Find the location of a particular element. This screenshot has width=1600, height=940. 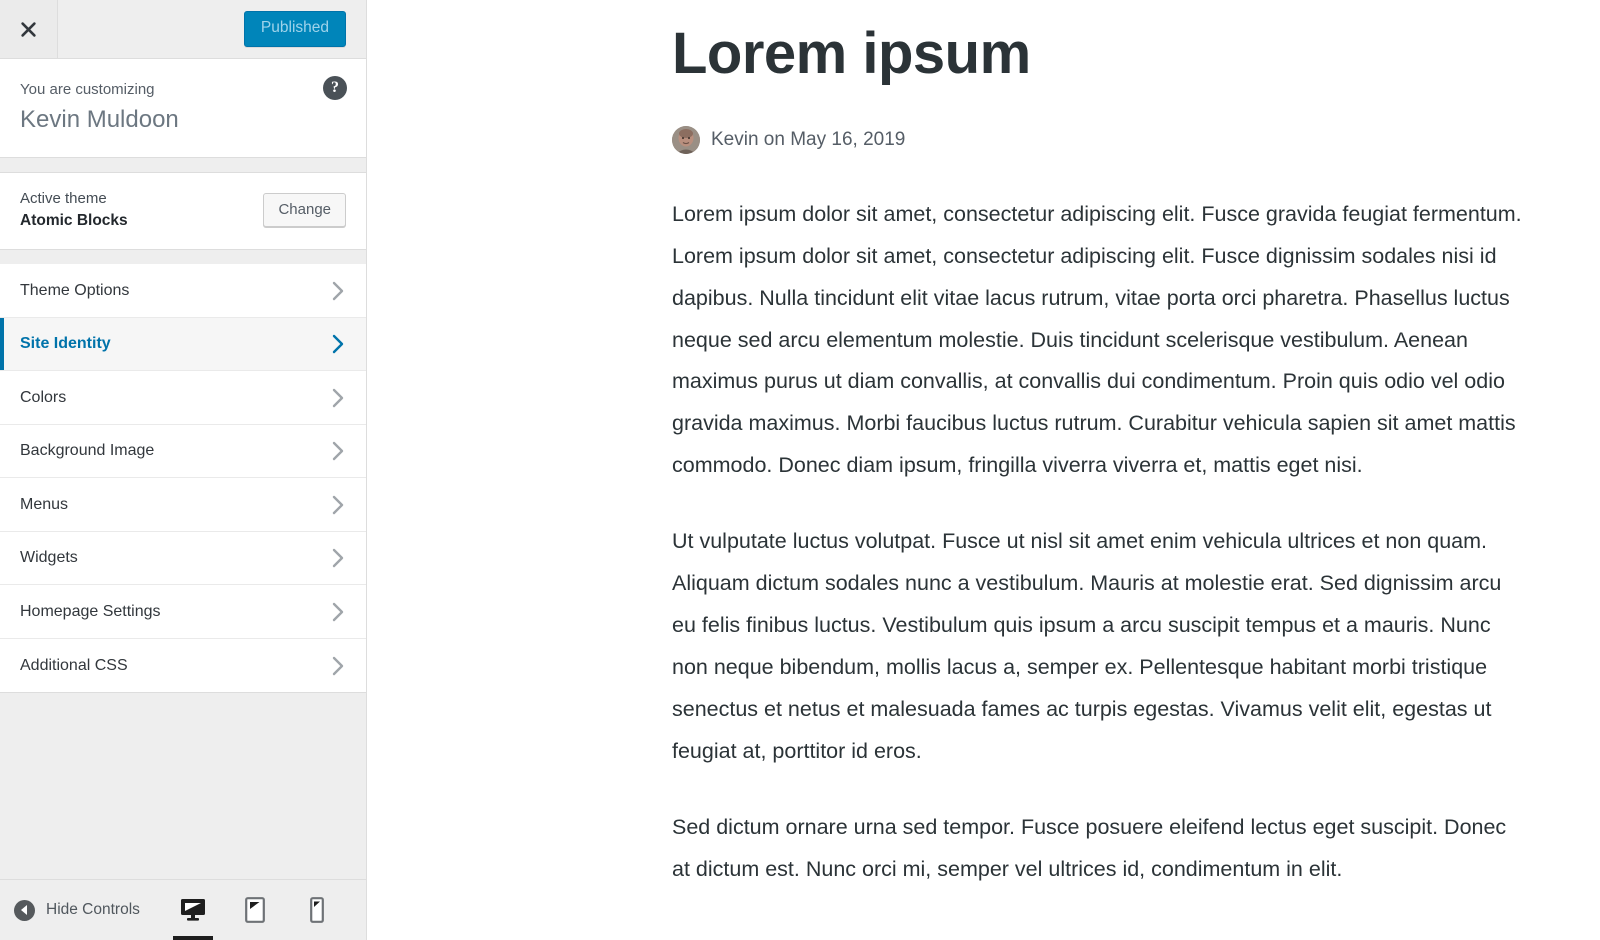

sidebar-item-label: Theme Options is located at coordinates (75, 290).